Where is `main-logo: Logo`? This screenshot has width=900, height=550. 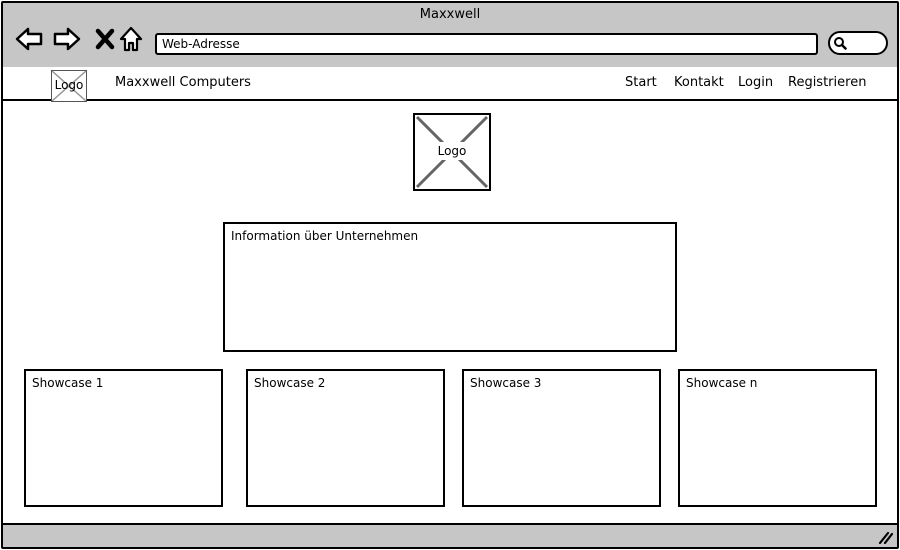
main-logo: Logo is located at coordinates (452, 152).